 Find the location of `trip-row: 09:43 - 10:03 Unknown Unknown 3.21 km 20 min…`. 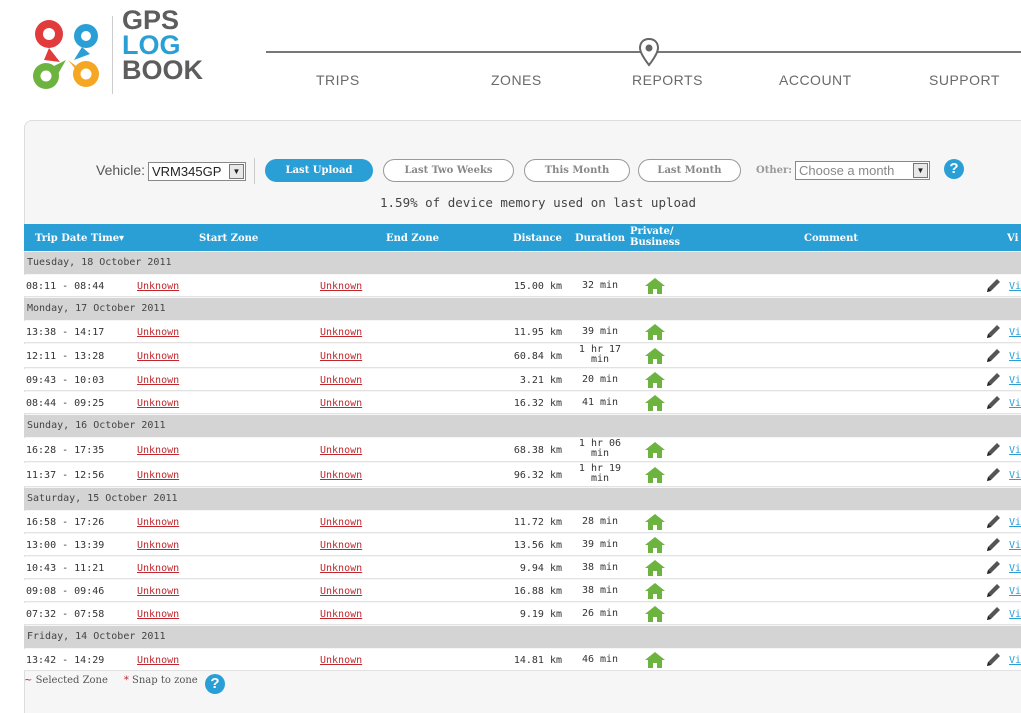

trip-row: 09:43 - 10:03 Unknown Unknown 3.21 km 20 min… is located at coordinates (522, 380).